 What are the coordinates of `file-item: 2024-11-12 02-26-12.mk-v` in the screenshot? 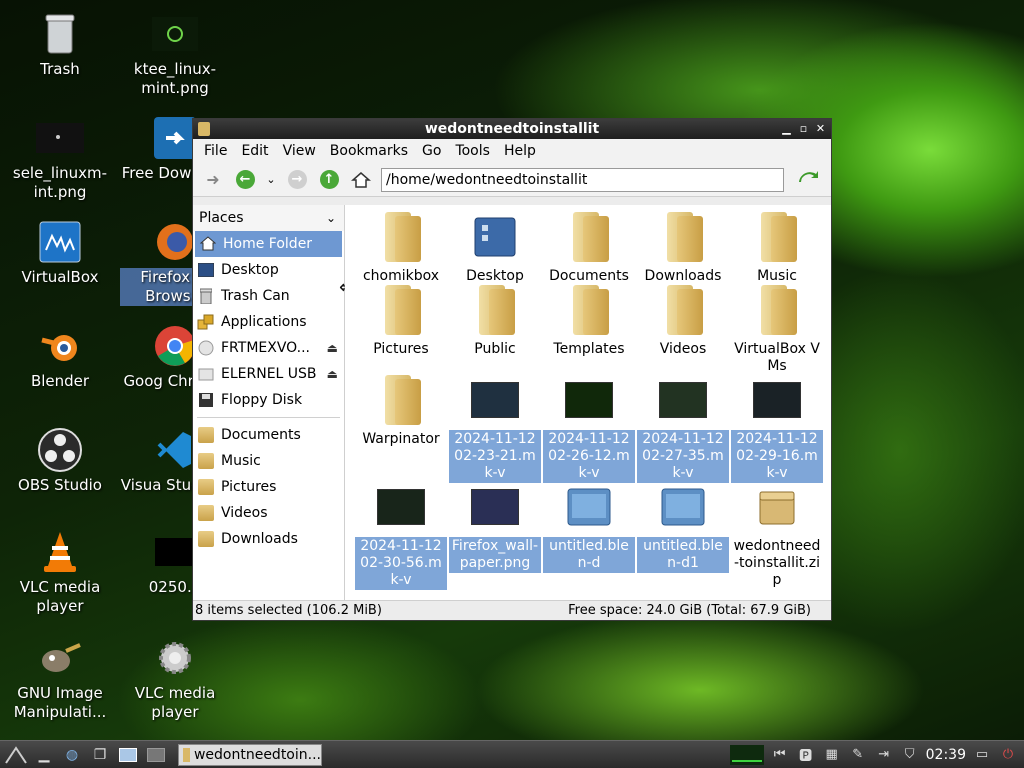 It's located at (589, 428).